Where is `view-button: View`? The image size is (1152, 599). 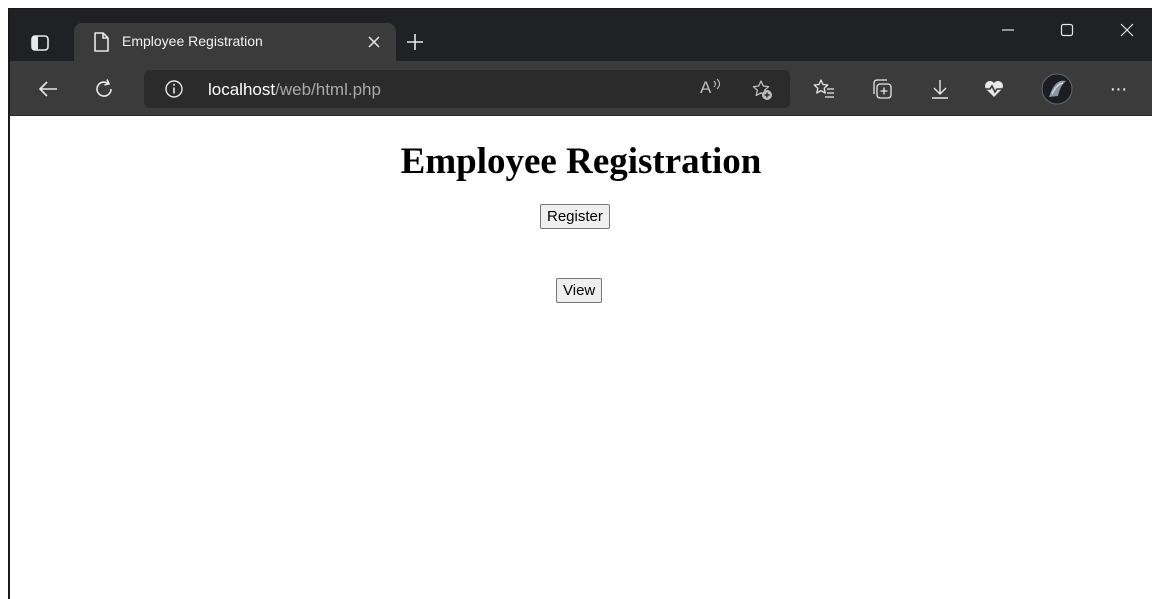 view-button: View is located at coordinates (579, 290).